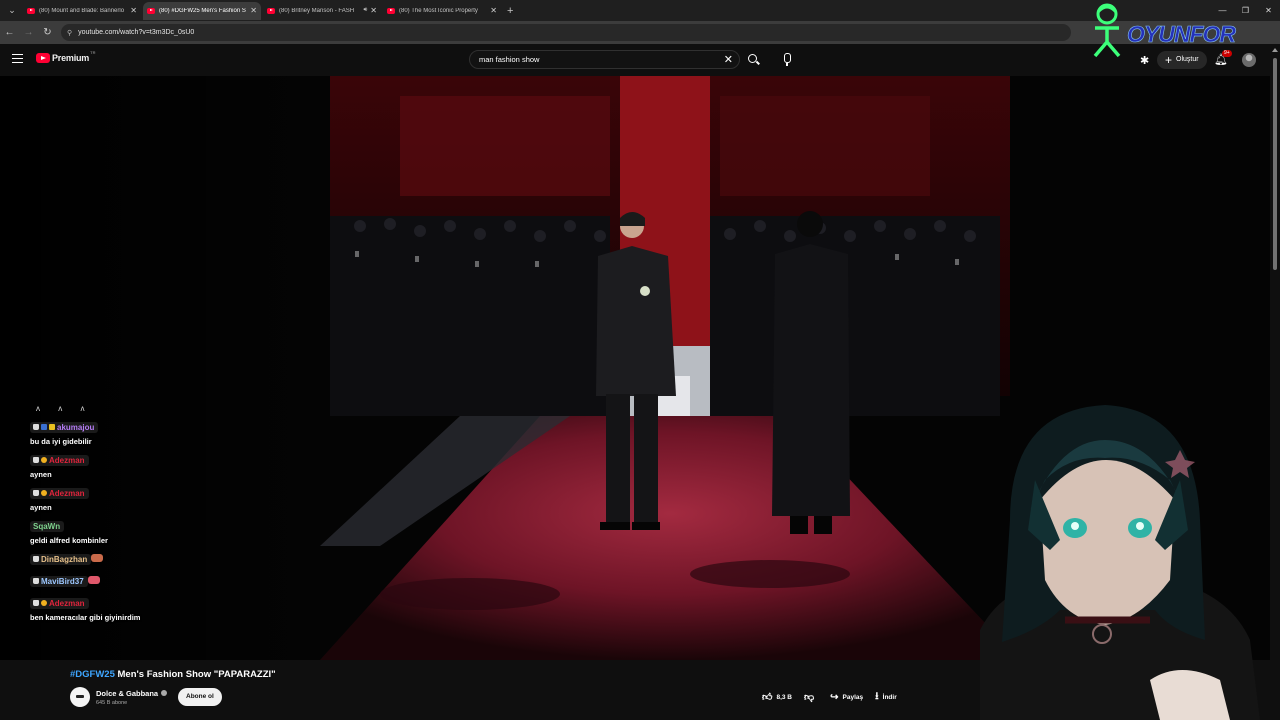  I want to click on stream-logo: OYUNFOR, so click(1182, 30).